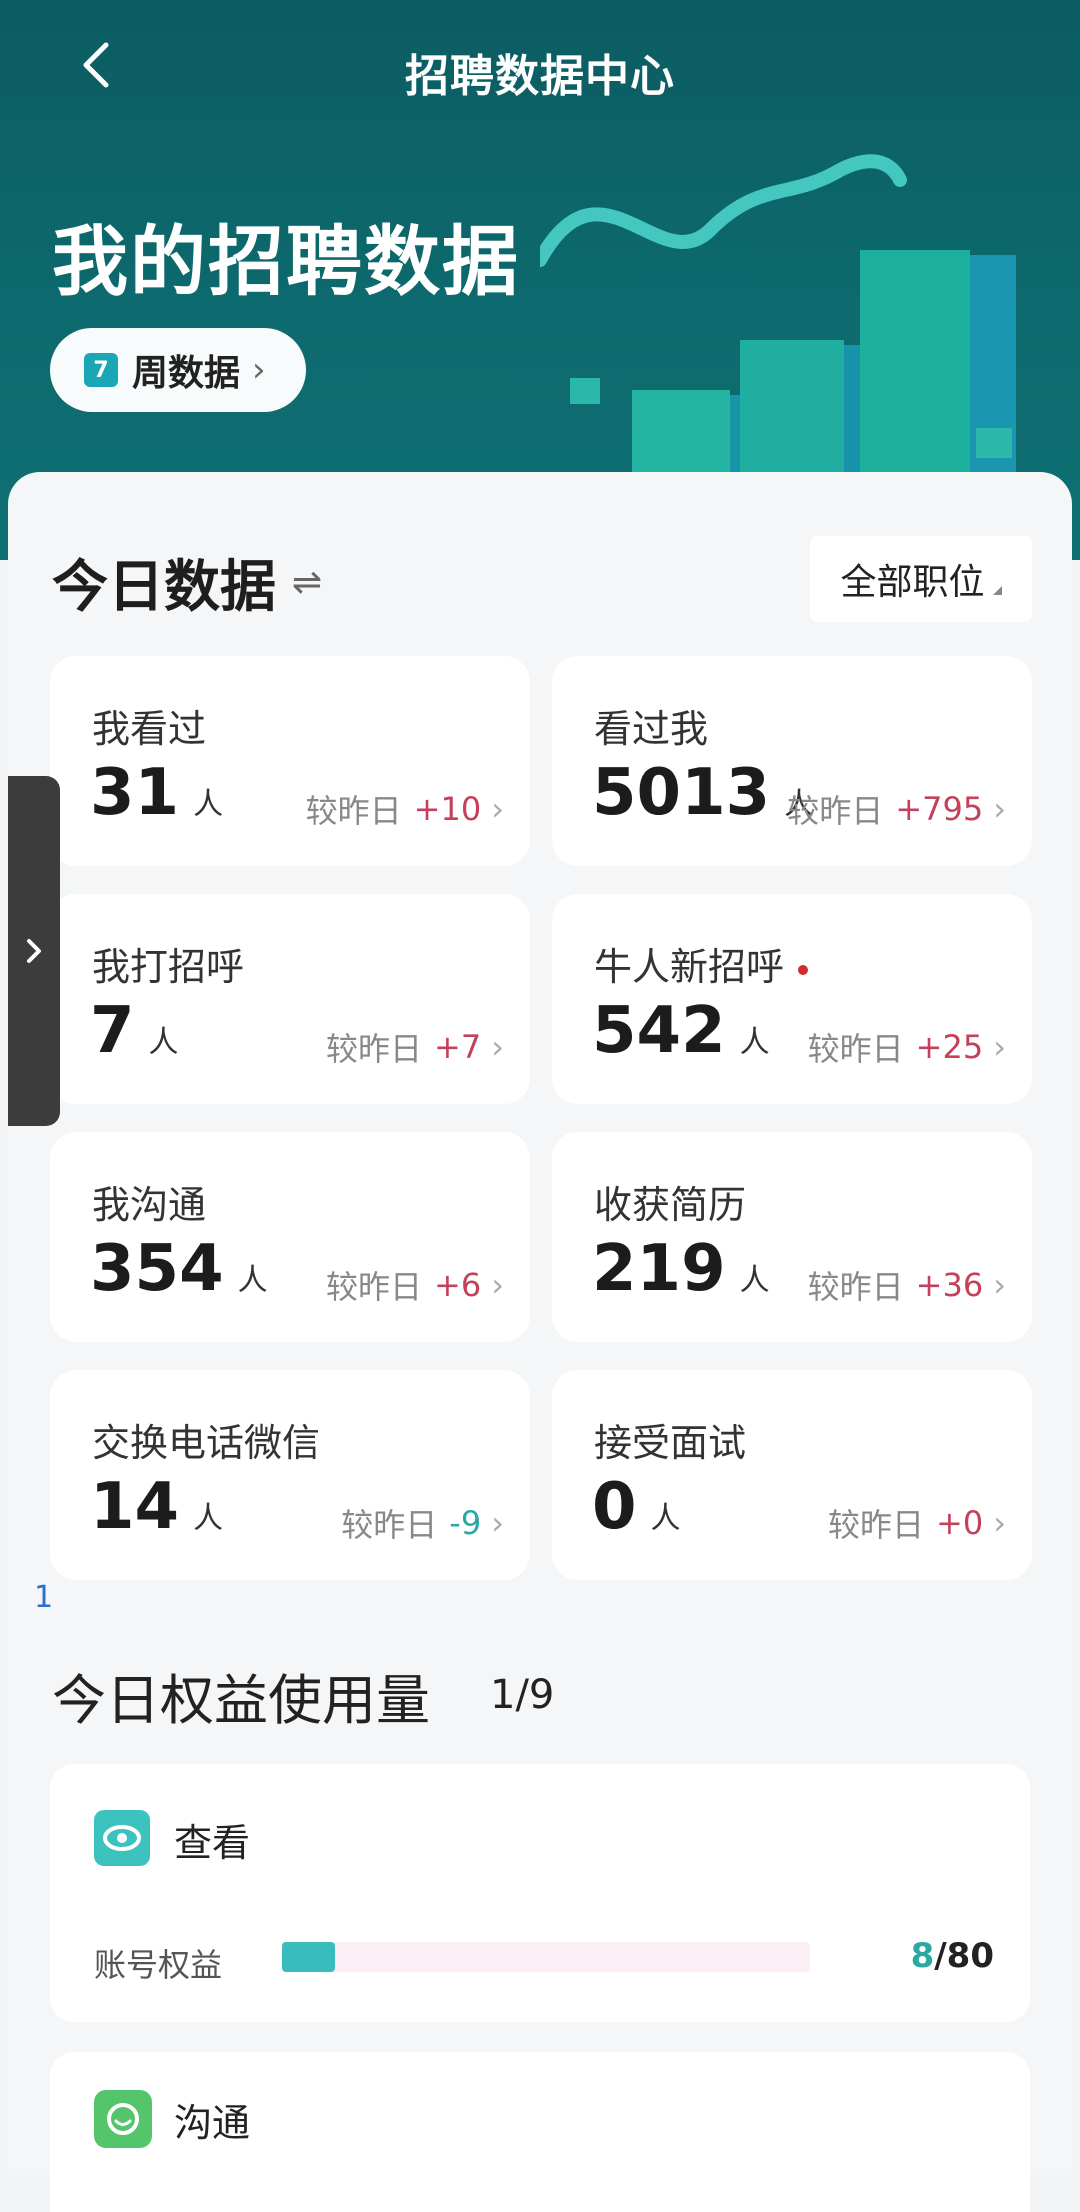 Image resolution: width=1080 pixels, height=2212 pixels. Describe the element at coordinates (912, 582) in the screenshot. I see `position-filter-label: 全部职位` at that location.